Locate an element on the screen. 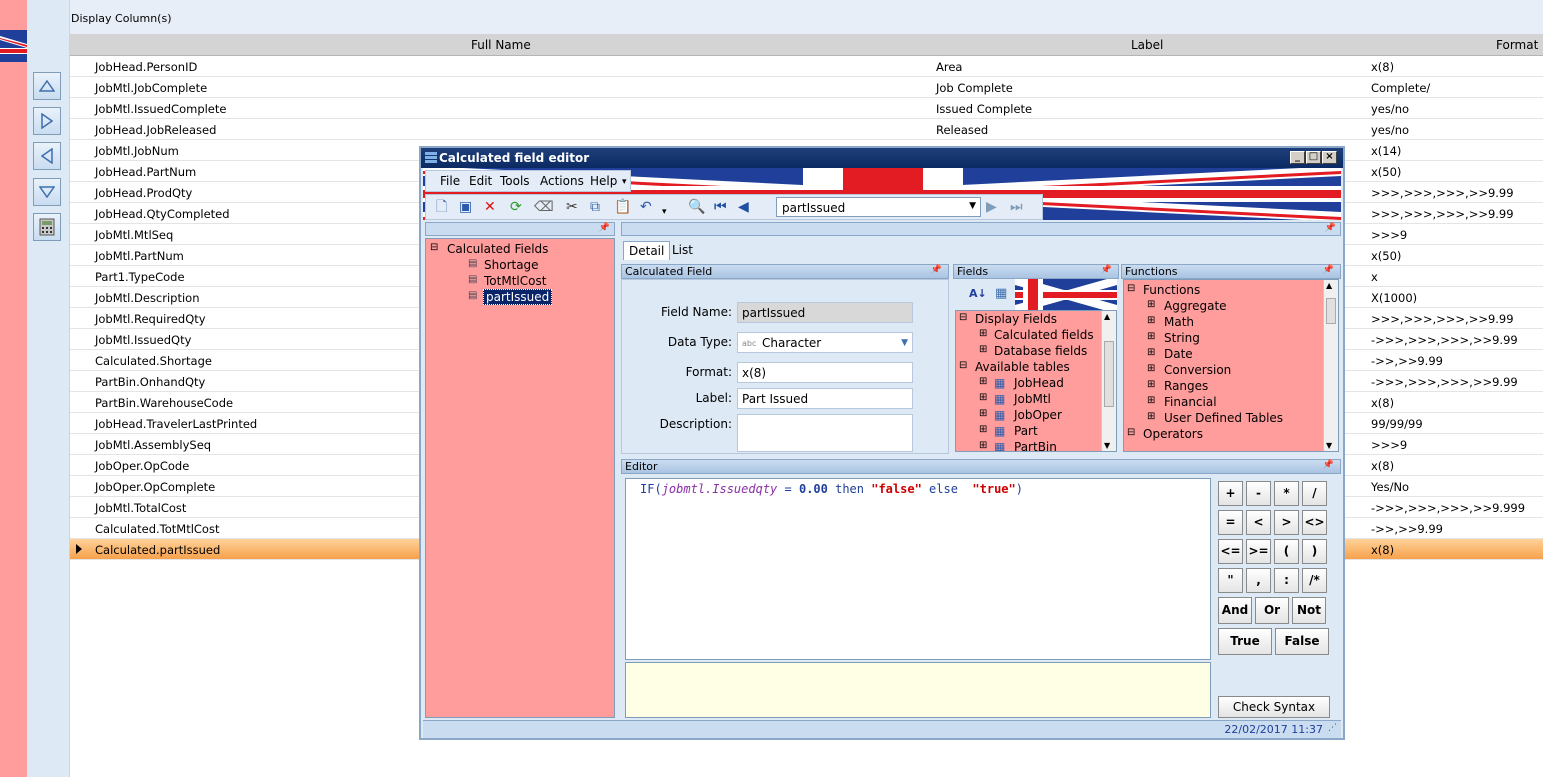 The width and height of the screenshot is (1543, 777). copy-icon: ⧉ is located at coordinates (595, 207).